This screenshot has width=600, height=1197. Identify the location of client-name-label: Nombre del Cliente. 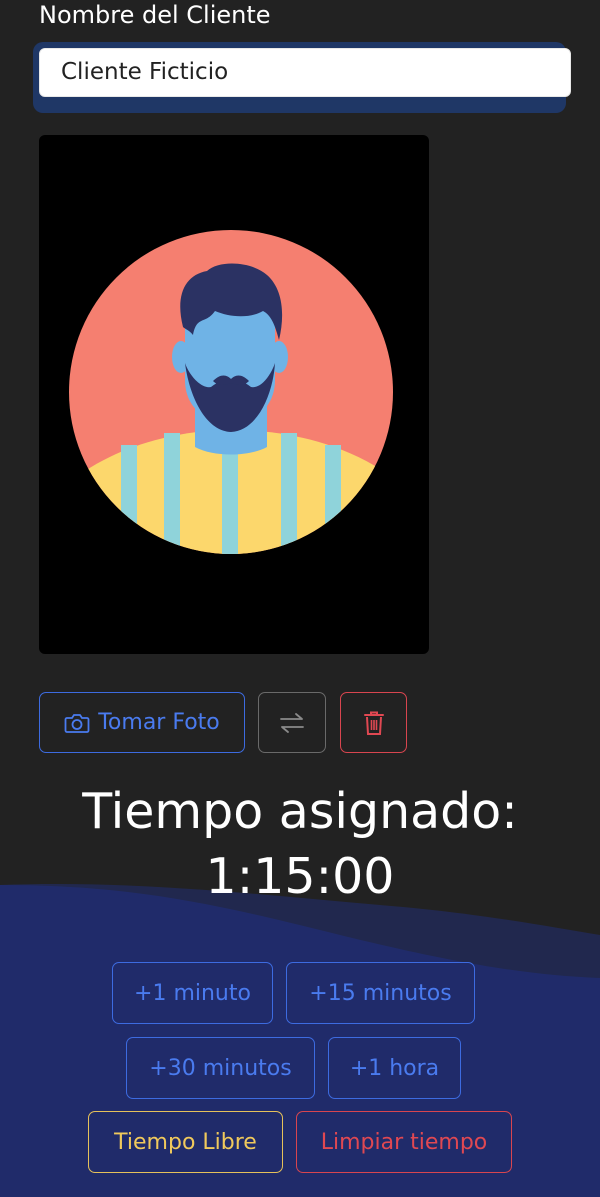
(155, 15).